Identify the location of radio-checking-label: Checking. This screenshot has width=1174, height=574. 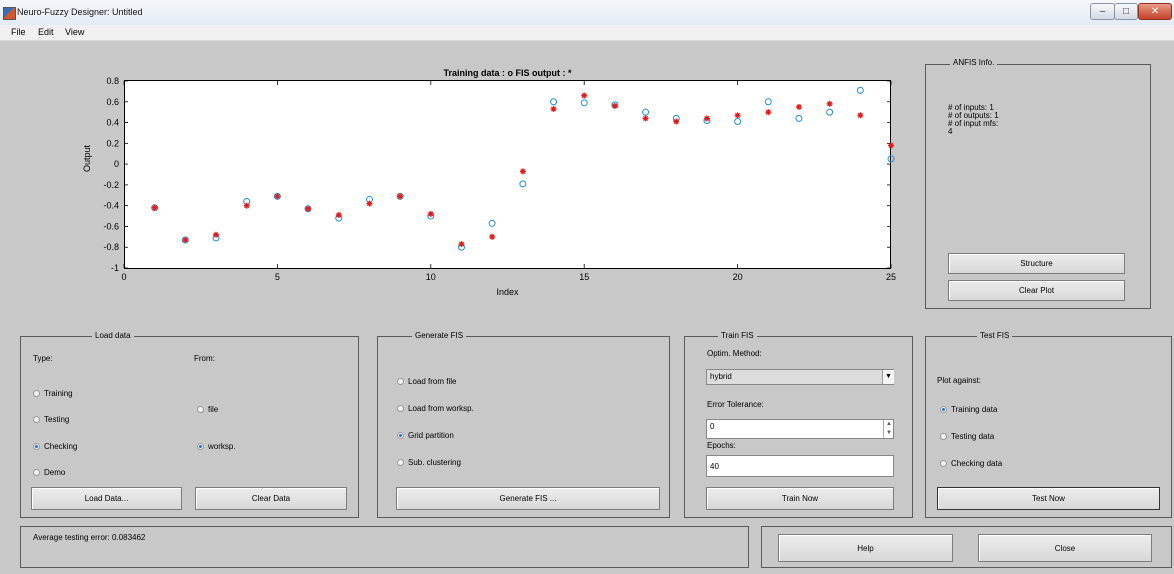
(61, 446).